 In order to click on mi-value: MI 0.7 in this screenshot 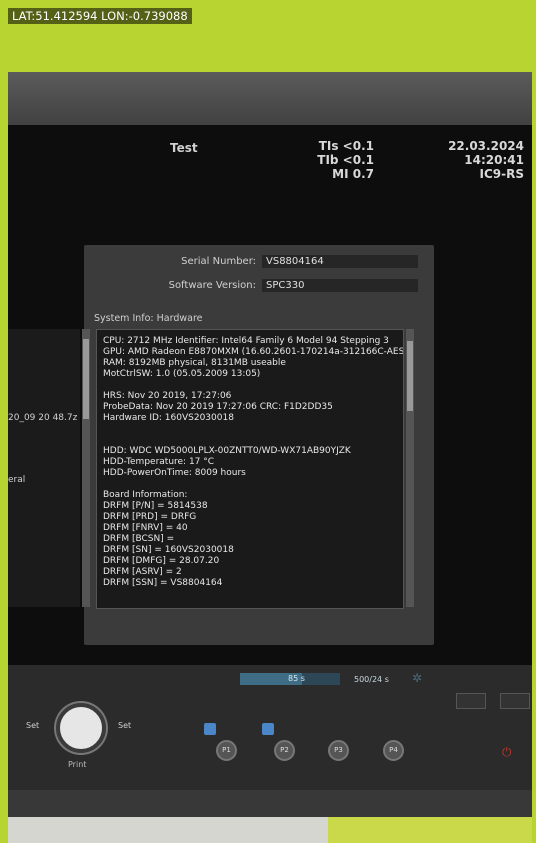, I will do `click(353, 174)`.